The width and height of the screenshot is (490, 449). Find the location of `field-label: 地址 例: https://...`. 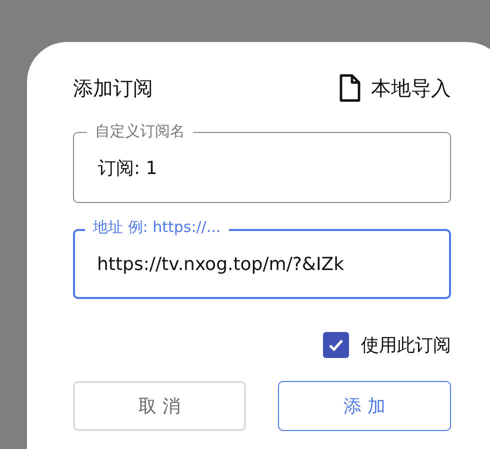

field-label: 地址 例: https://... is located at coordinates (157, 227).